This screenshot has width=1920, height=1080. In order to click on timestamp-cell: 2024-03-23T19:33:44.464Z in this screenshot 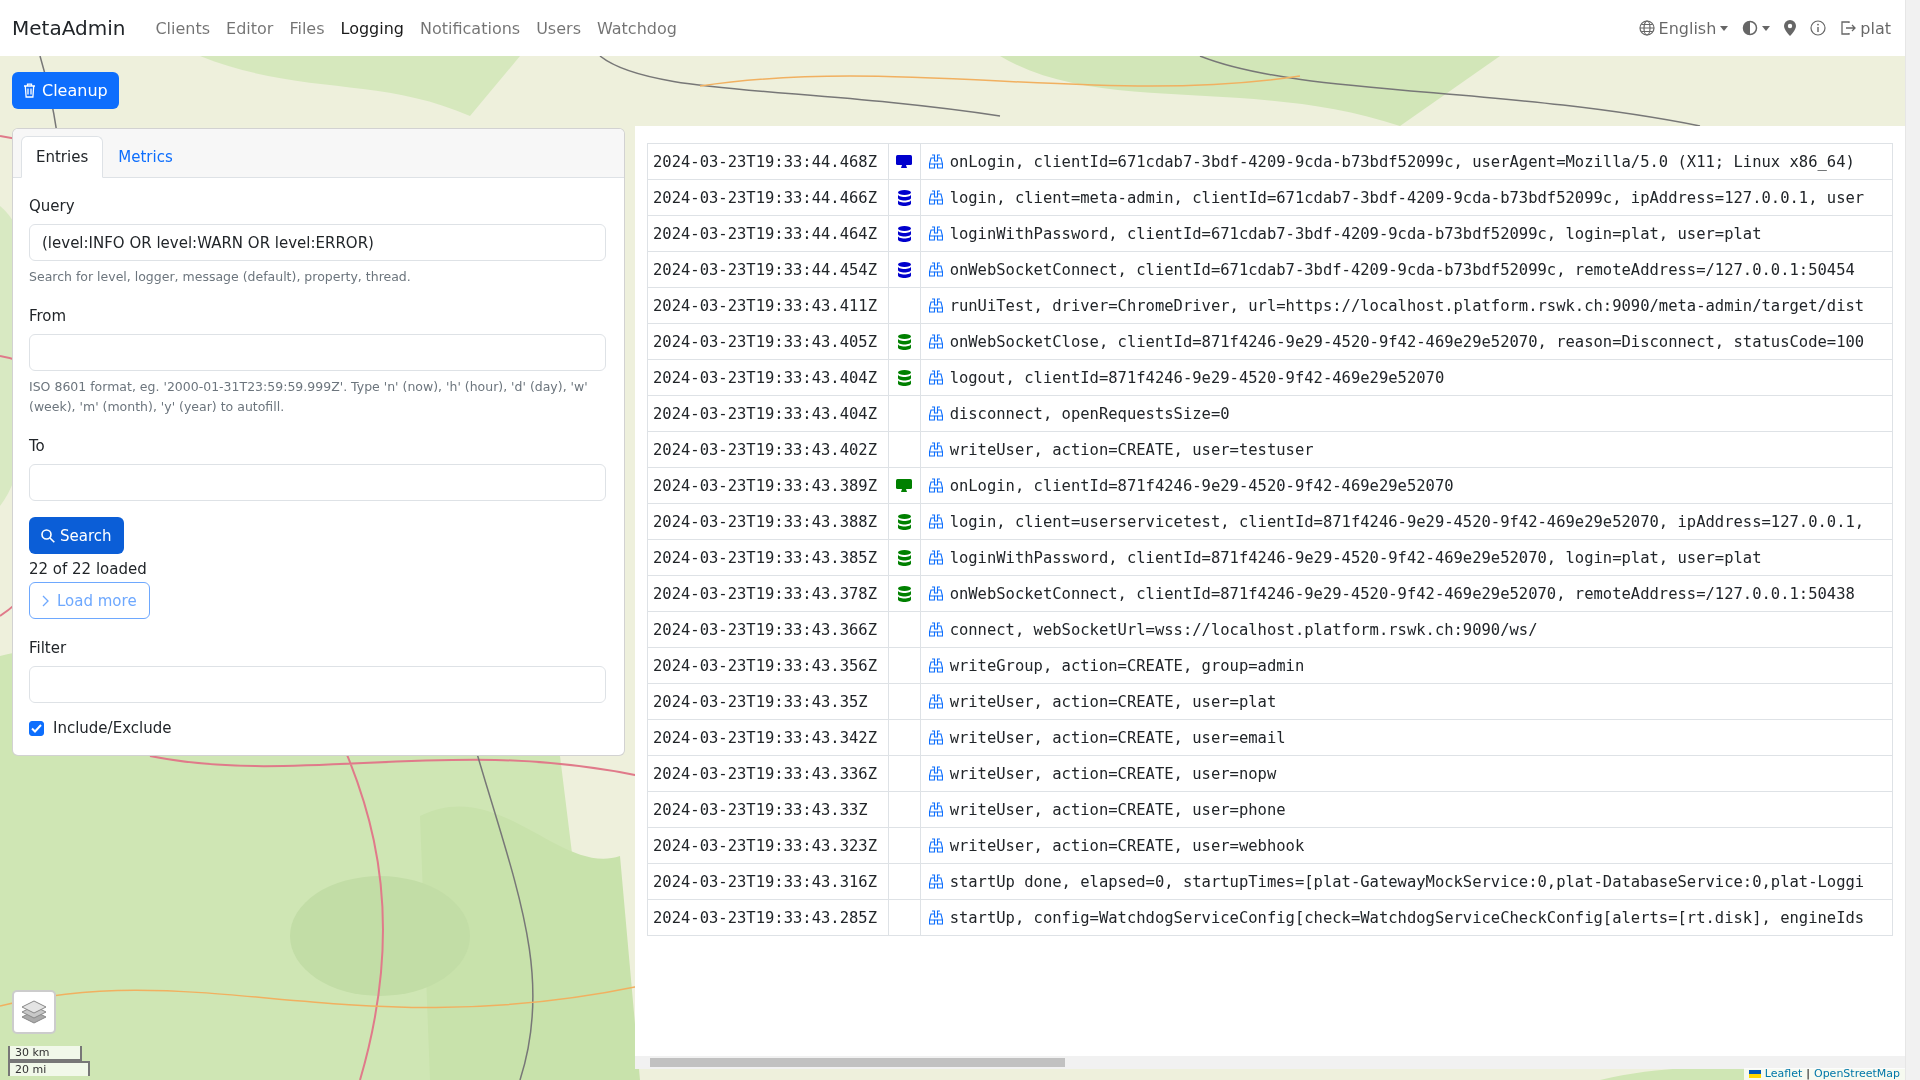, I will do `click(768, 233)`.